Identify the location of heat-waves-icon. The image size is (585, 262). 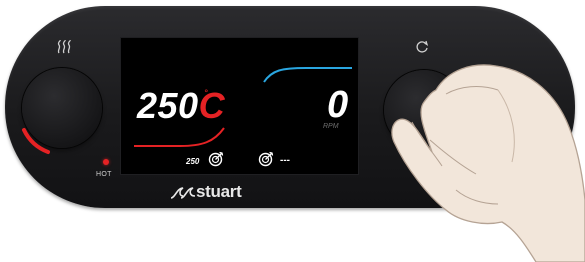
(64, 47).